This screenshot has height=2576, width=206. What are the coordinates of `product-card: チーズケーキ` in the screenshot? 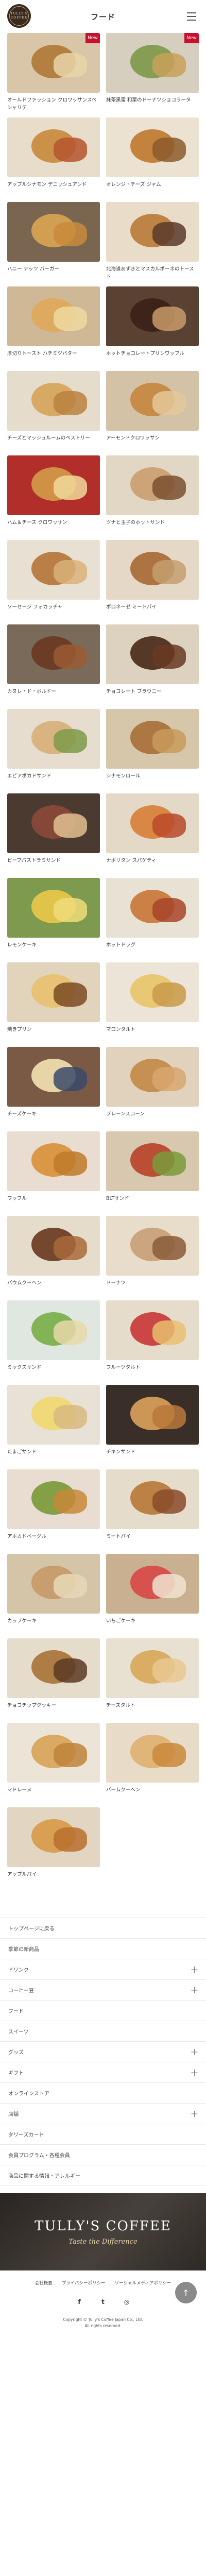 It's located at (54, 1089).